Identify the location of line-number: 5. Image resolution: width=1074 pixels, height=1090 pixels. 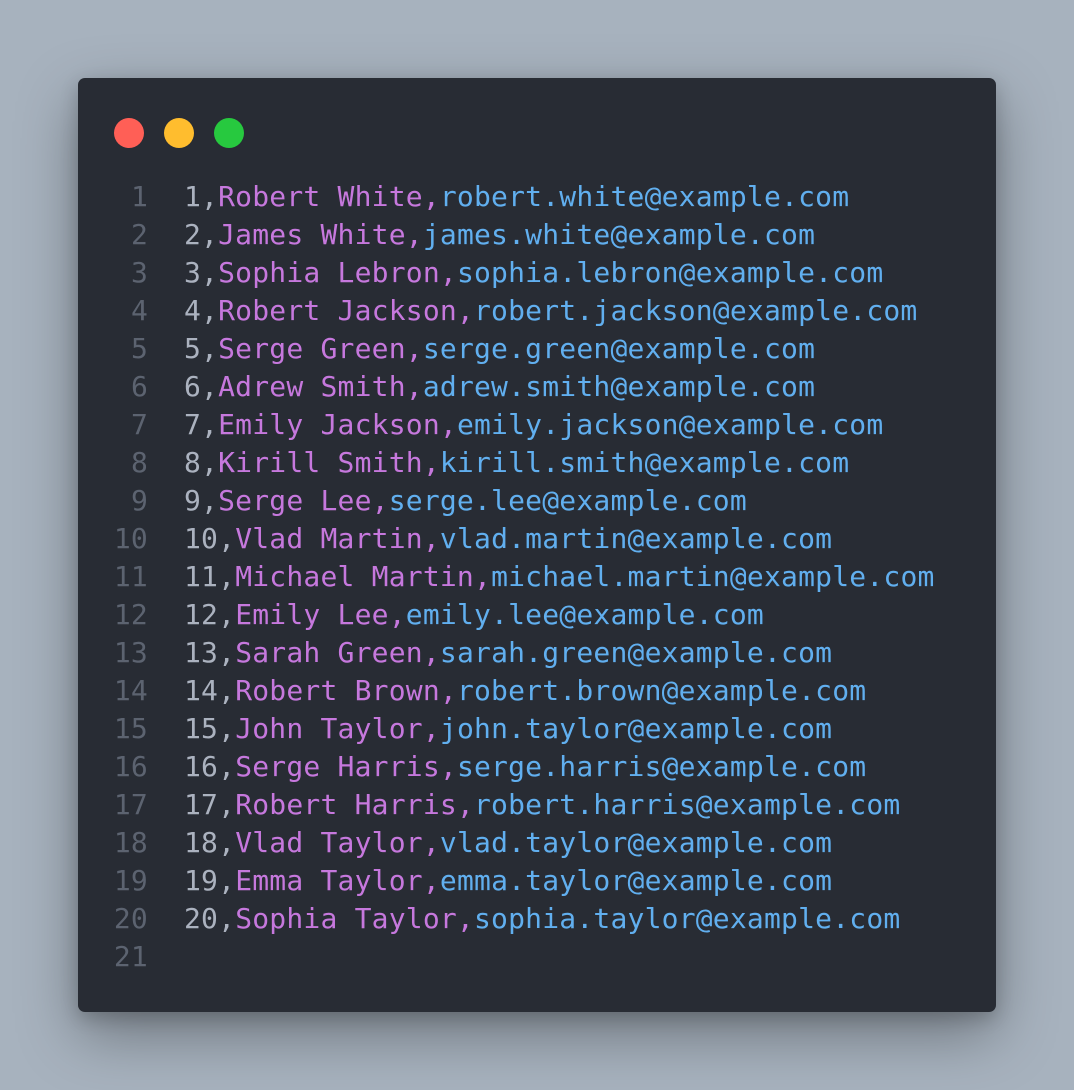
(139, 348).